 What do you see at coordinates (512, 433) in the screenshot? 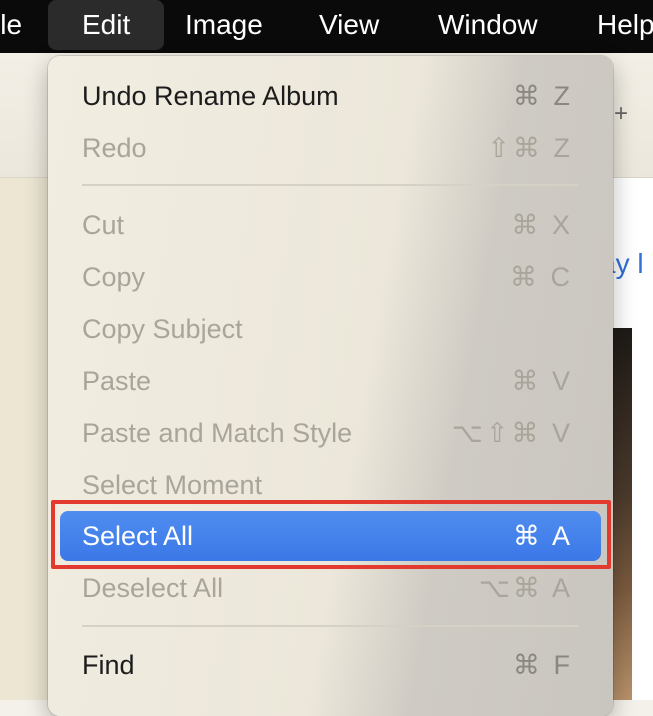
I see `menu-item-shortcut: ⌥⇧⌘ V` at bounding box center [512, 433].